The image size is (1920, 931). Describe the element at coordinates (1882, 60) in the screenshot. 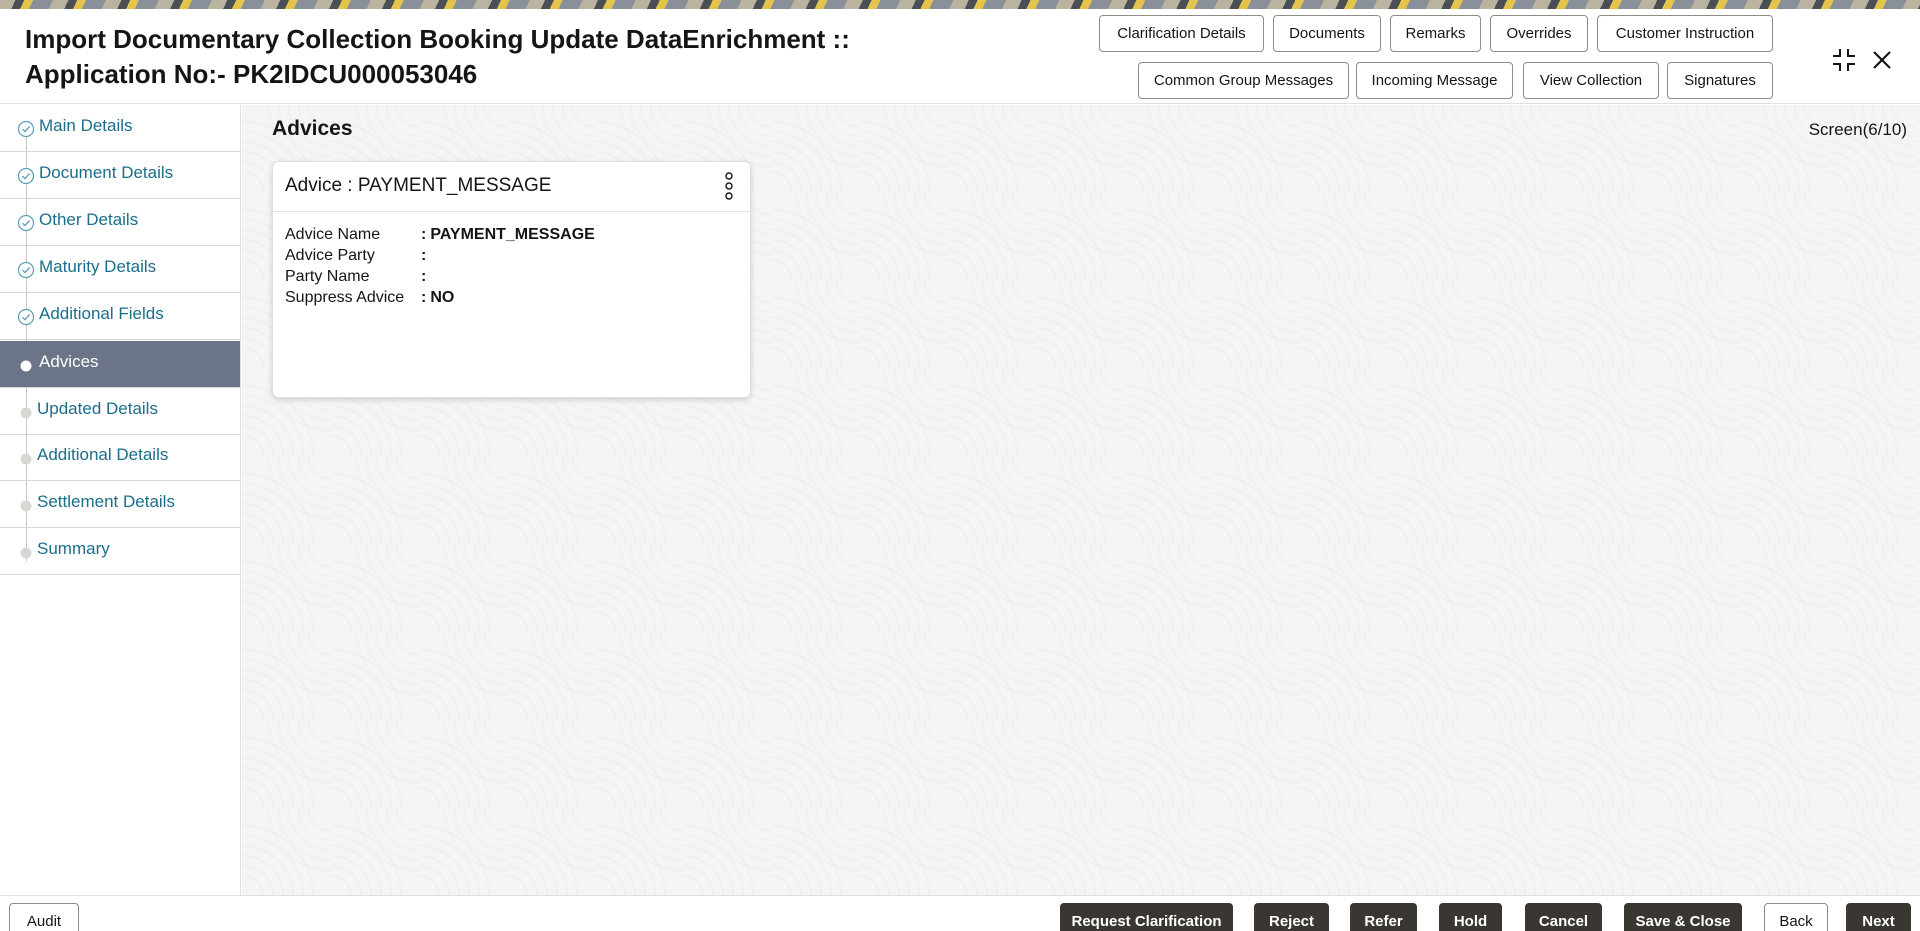

I see `close-icon` at that location.